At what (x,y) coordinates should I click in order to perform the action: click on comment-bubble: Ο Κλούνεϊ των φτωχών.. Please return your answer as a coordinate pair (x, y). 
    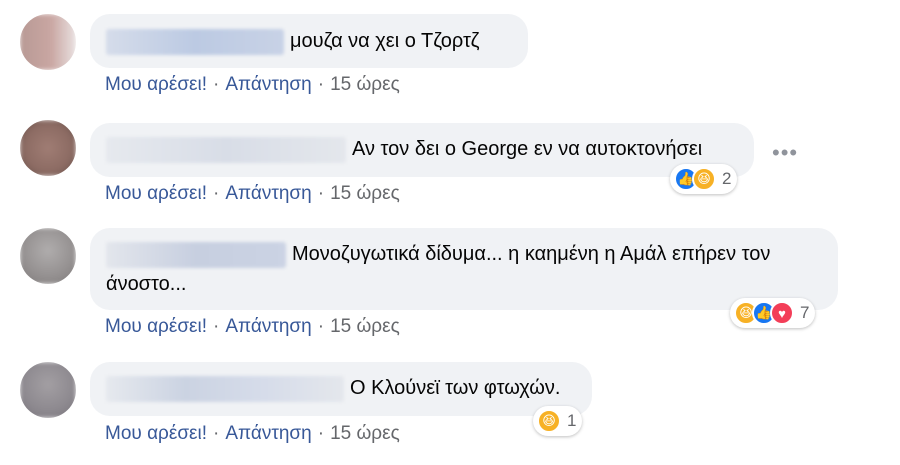
    Looking at the image, I should click on (341, 389).